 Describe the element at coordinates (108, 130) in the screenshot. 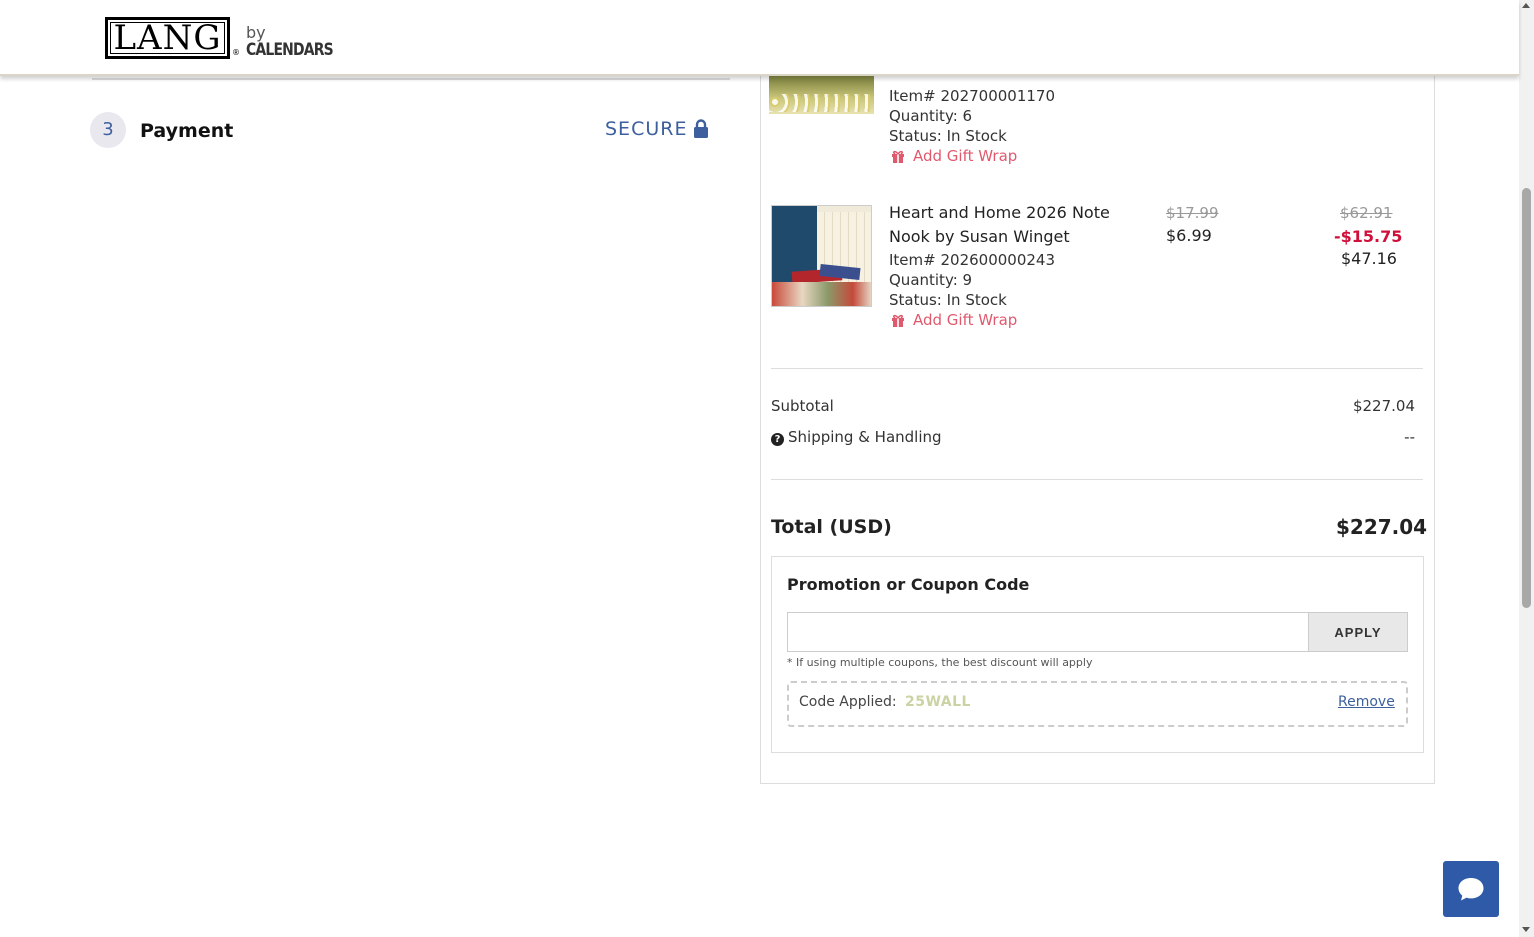

I see `step-number-badge: 3` at that location.